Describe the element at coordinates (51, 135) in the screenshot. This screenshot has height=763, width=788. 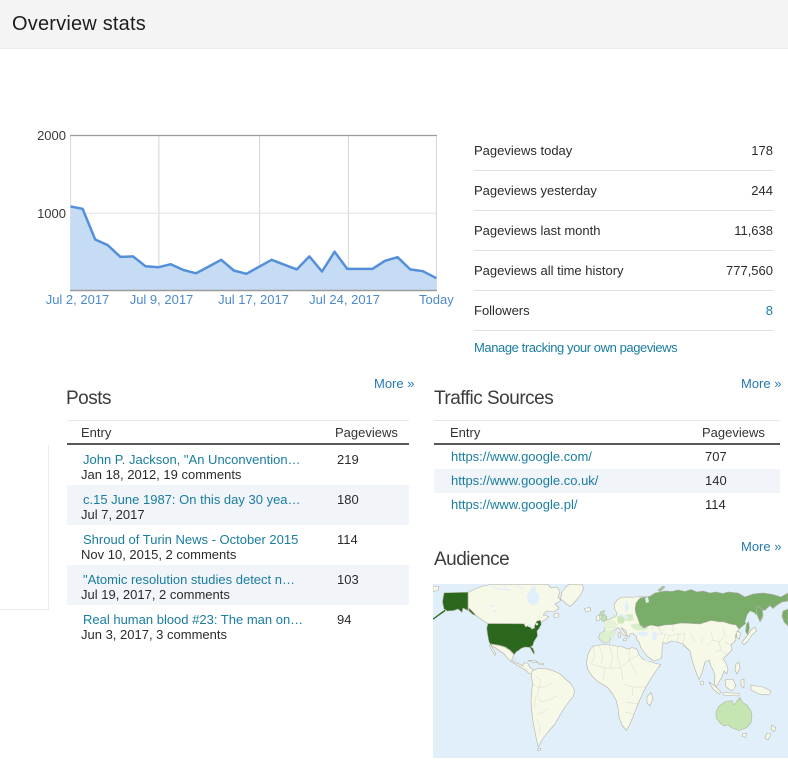
I see `svg-text: 2000` at that location.